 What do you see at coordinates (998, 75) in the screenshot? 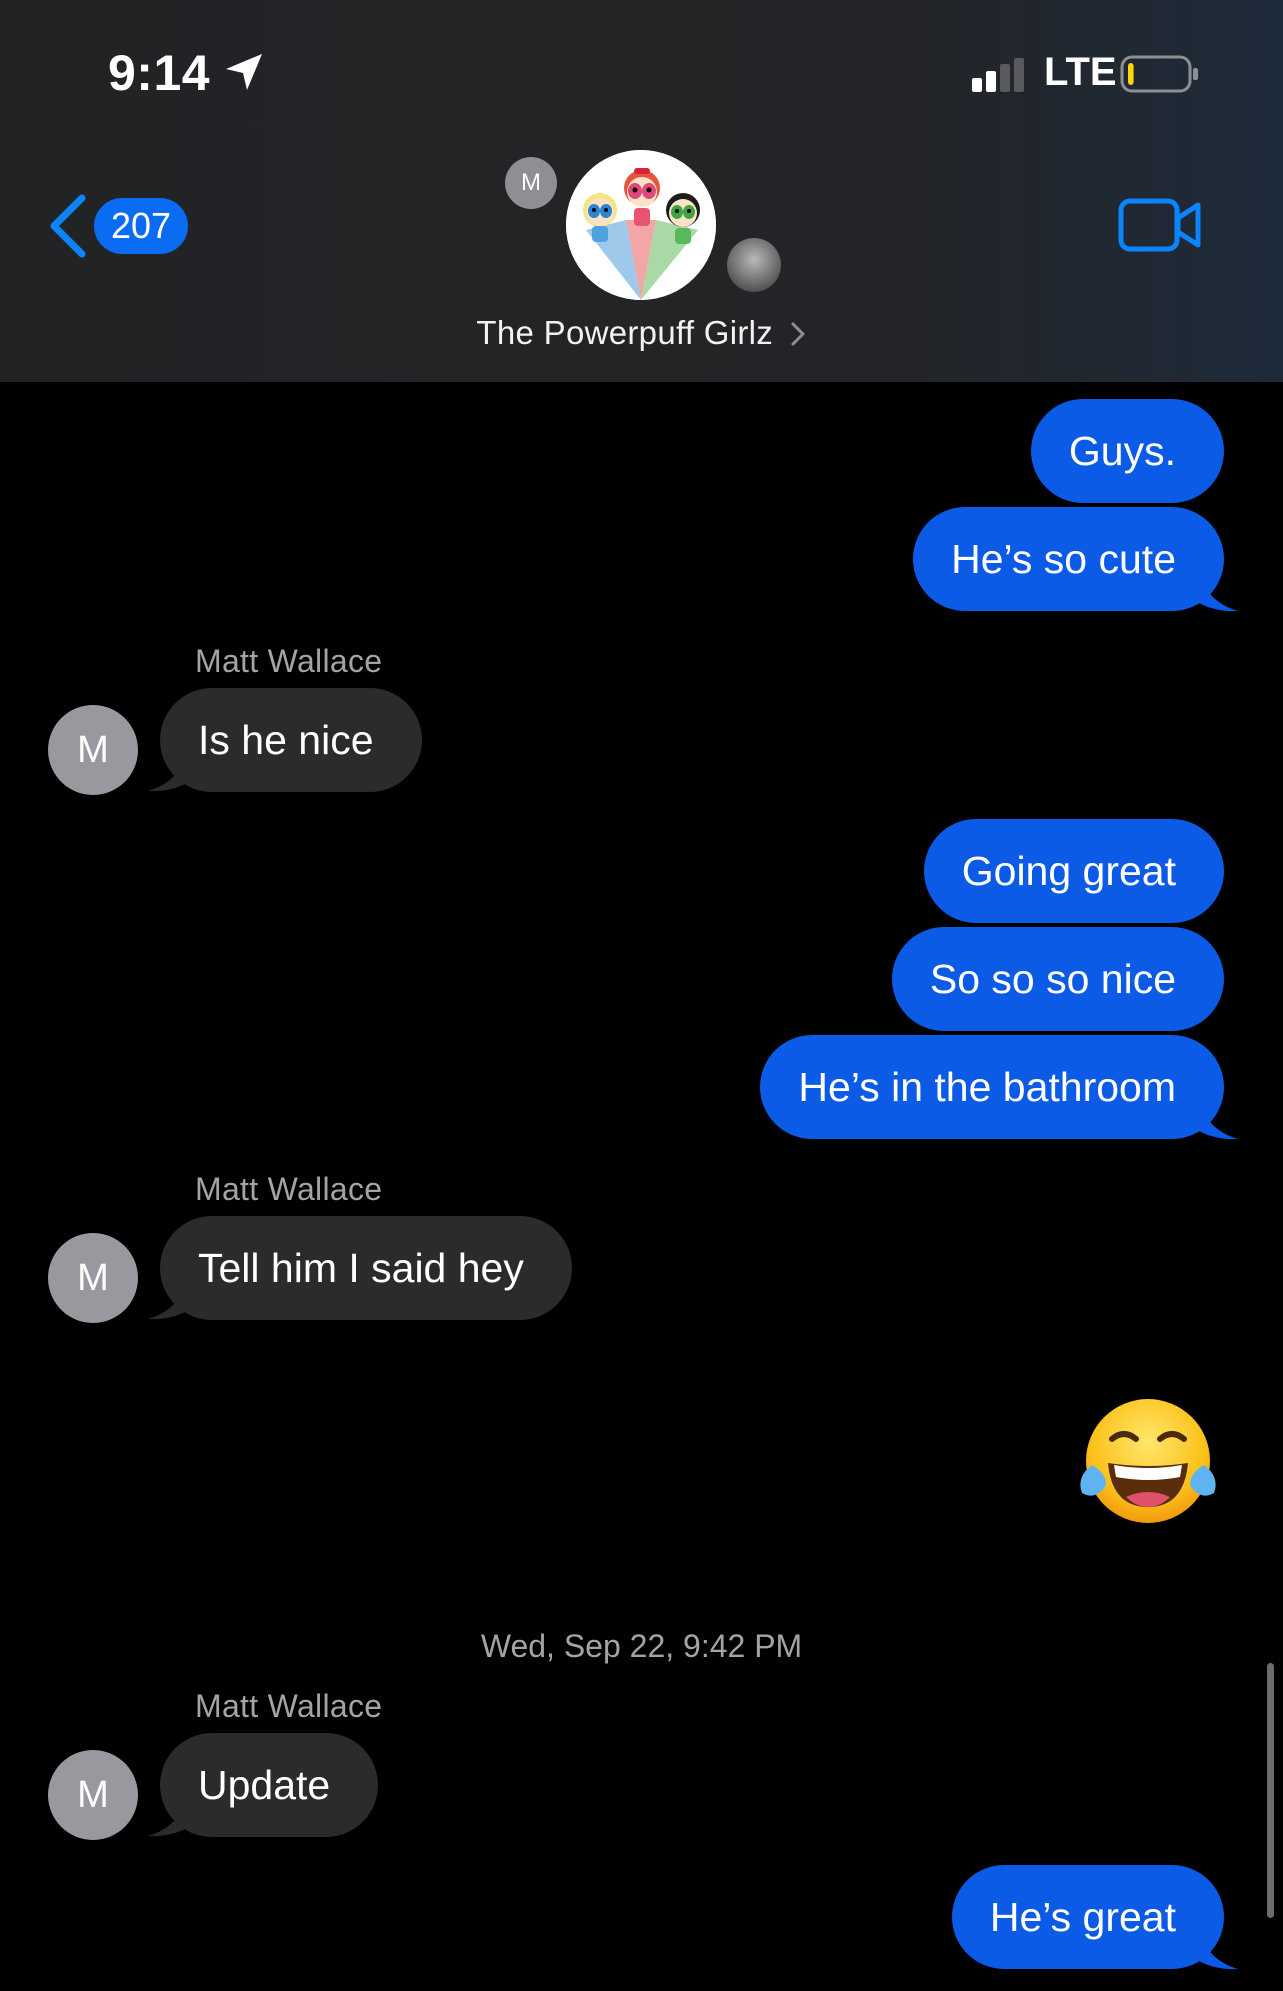
I see `signal-icon` at bounding box center [998, 75].